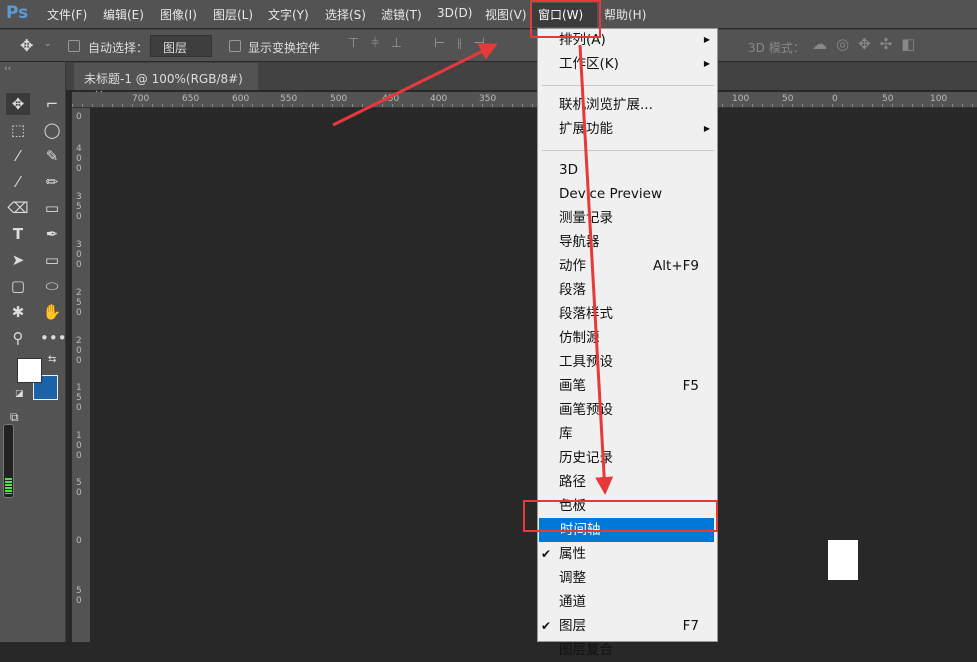  Describe the element at coordinates (596, 269) in the screenshot. I see `arrow-to-timeline` at that location.